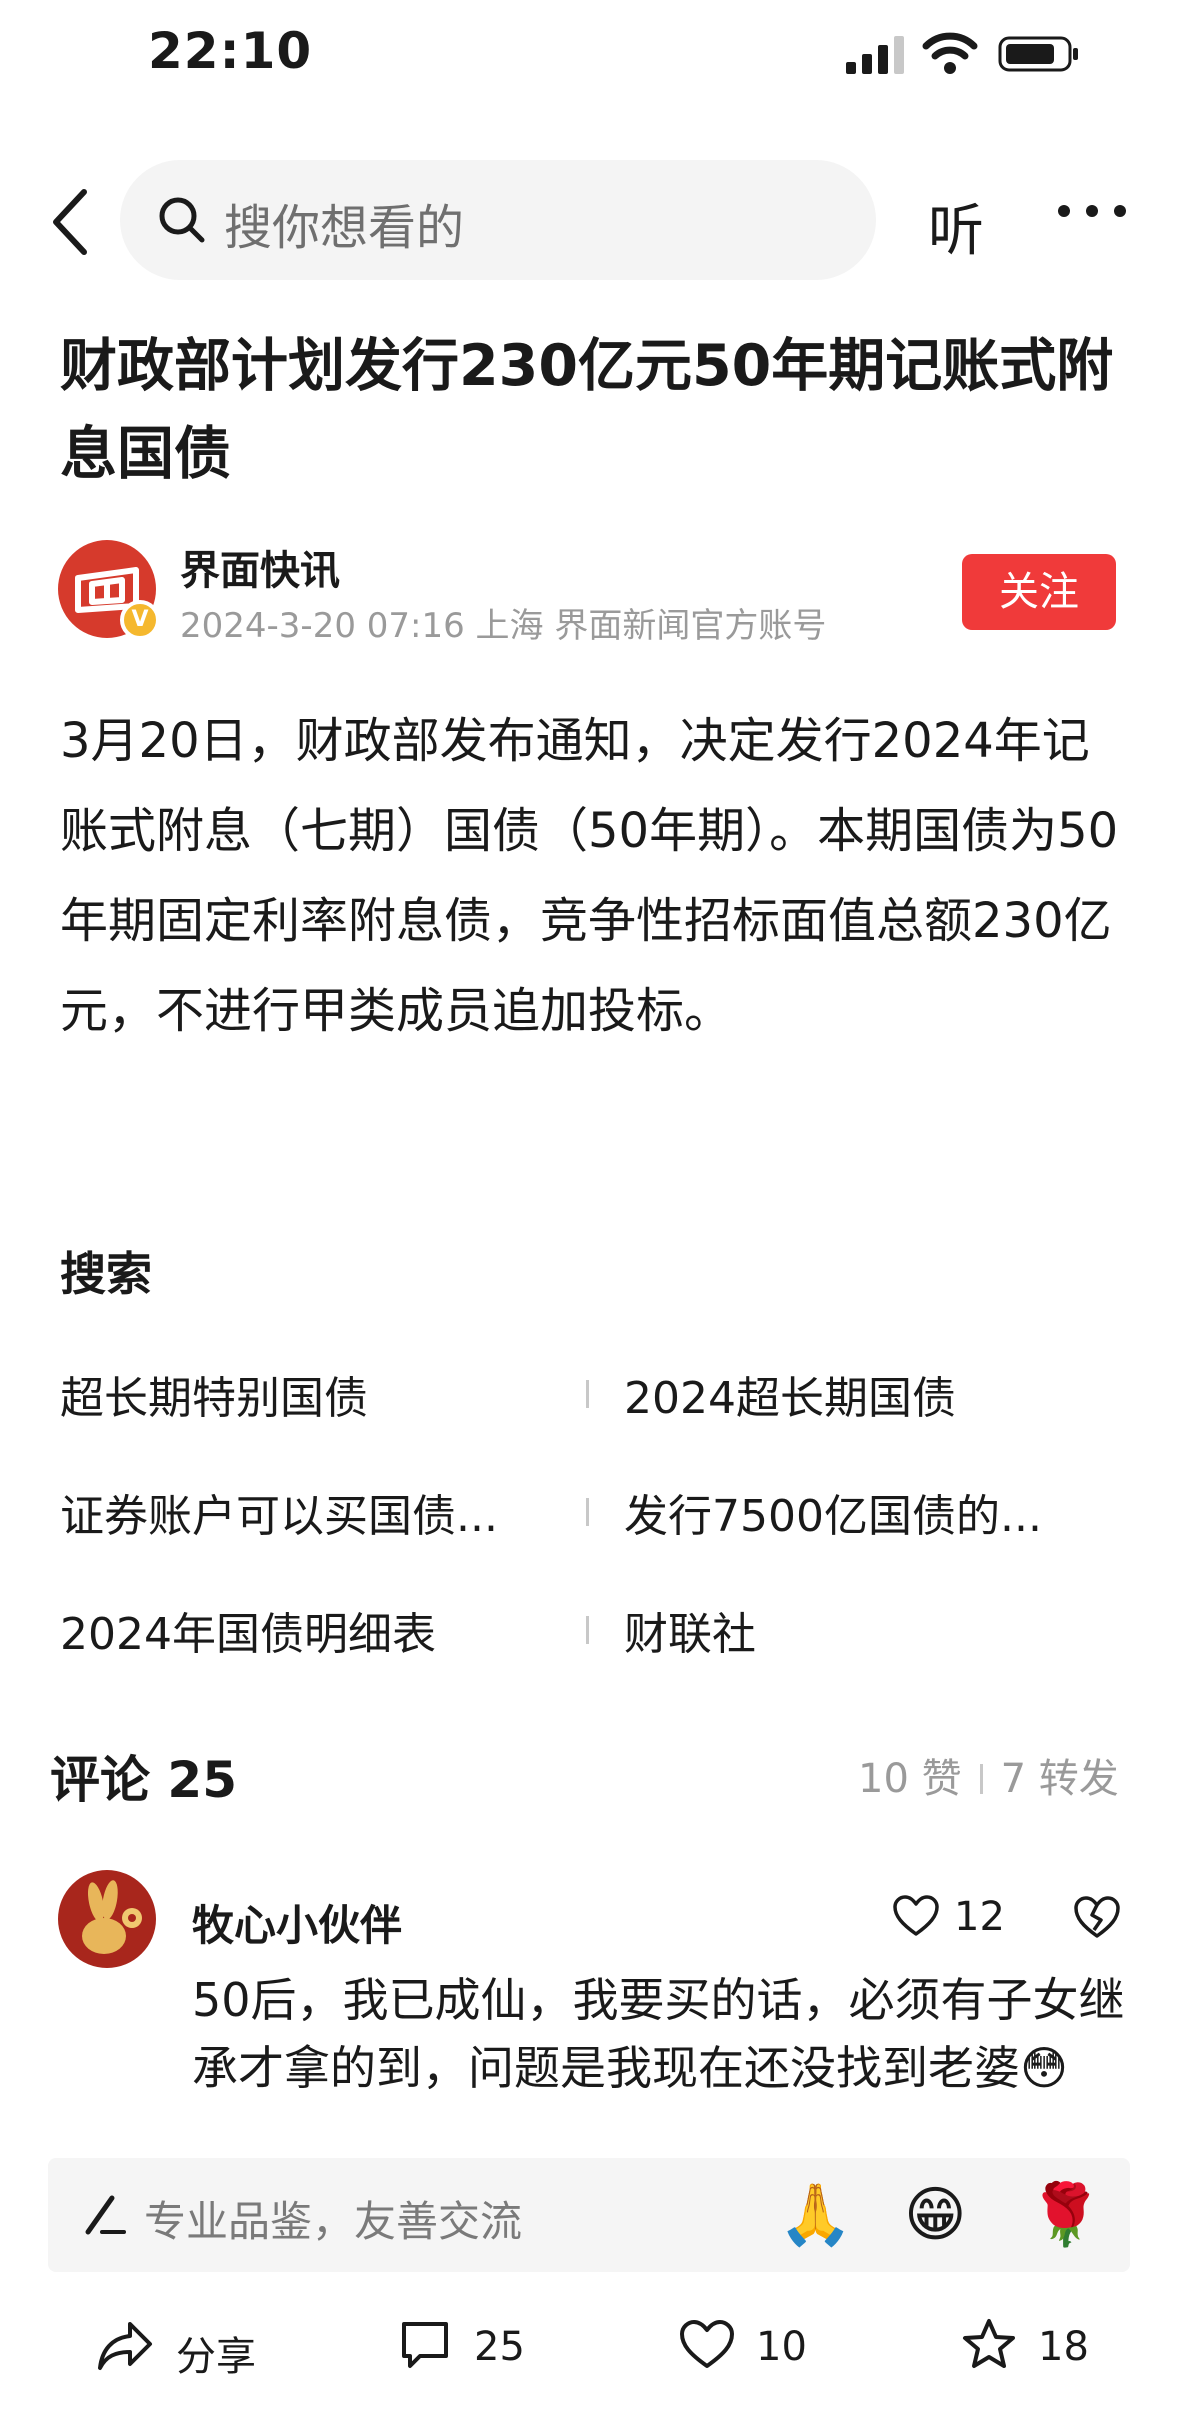  What do you see at coordinates (875, 55) in the screenshot?
I see `cellular-signal-icon` at bounding box center [875, 55].